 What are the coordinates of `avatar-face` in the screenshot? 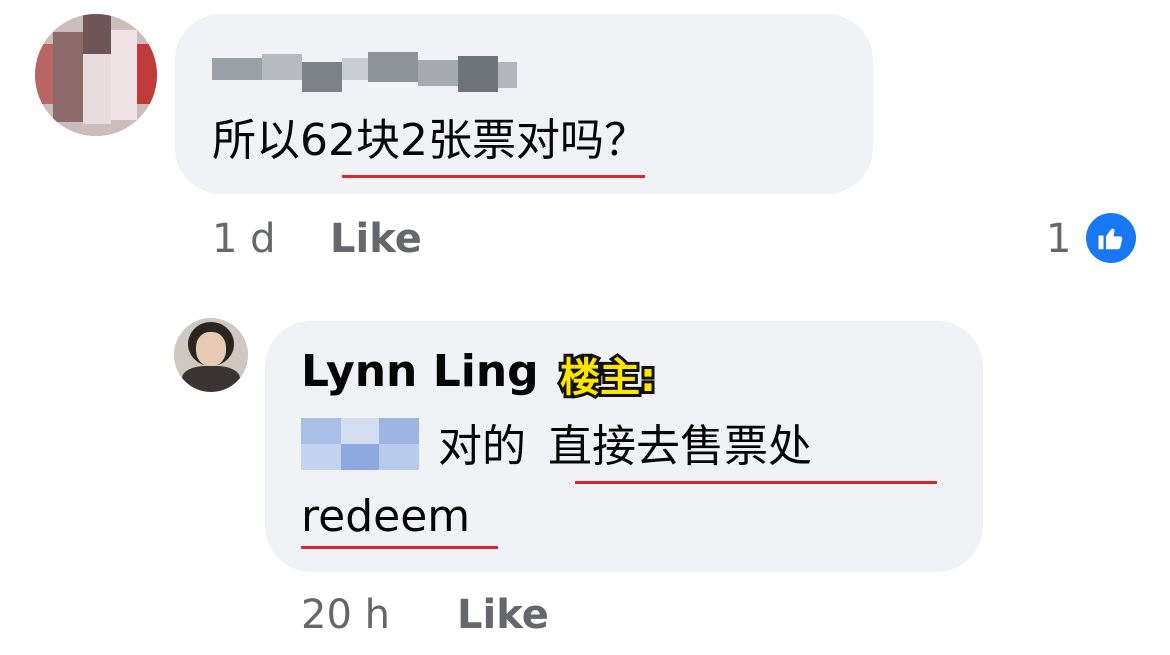 It's located at (211, 349).